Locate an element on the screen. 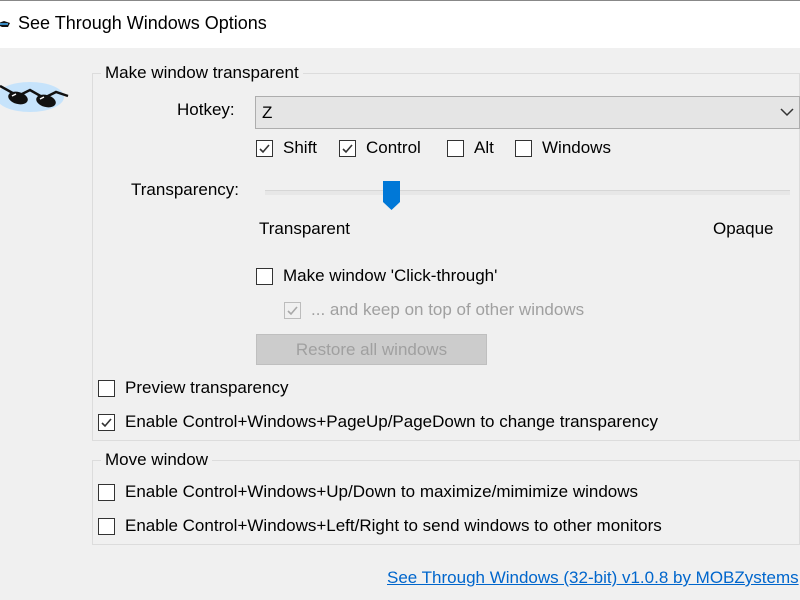  preview-label: Preview transparency is located at coordinates (207, 387).